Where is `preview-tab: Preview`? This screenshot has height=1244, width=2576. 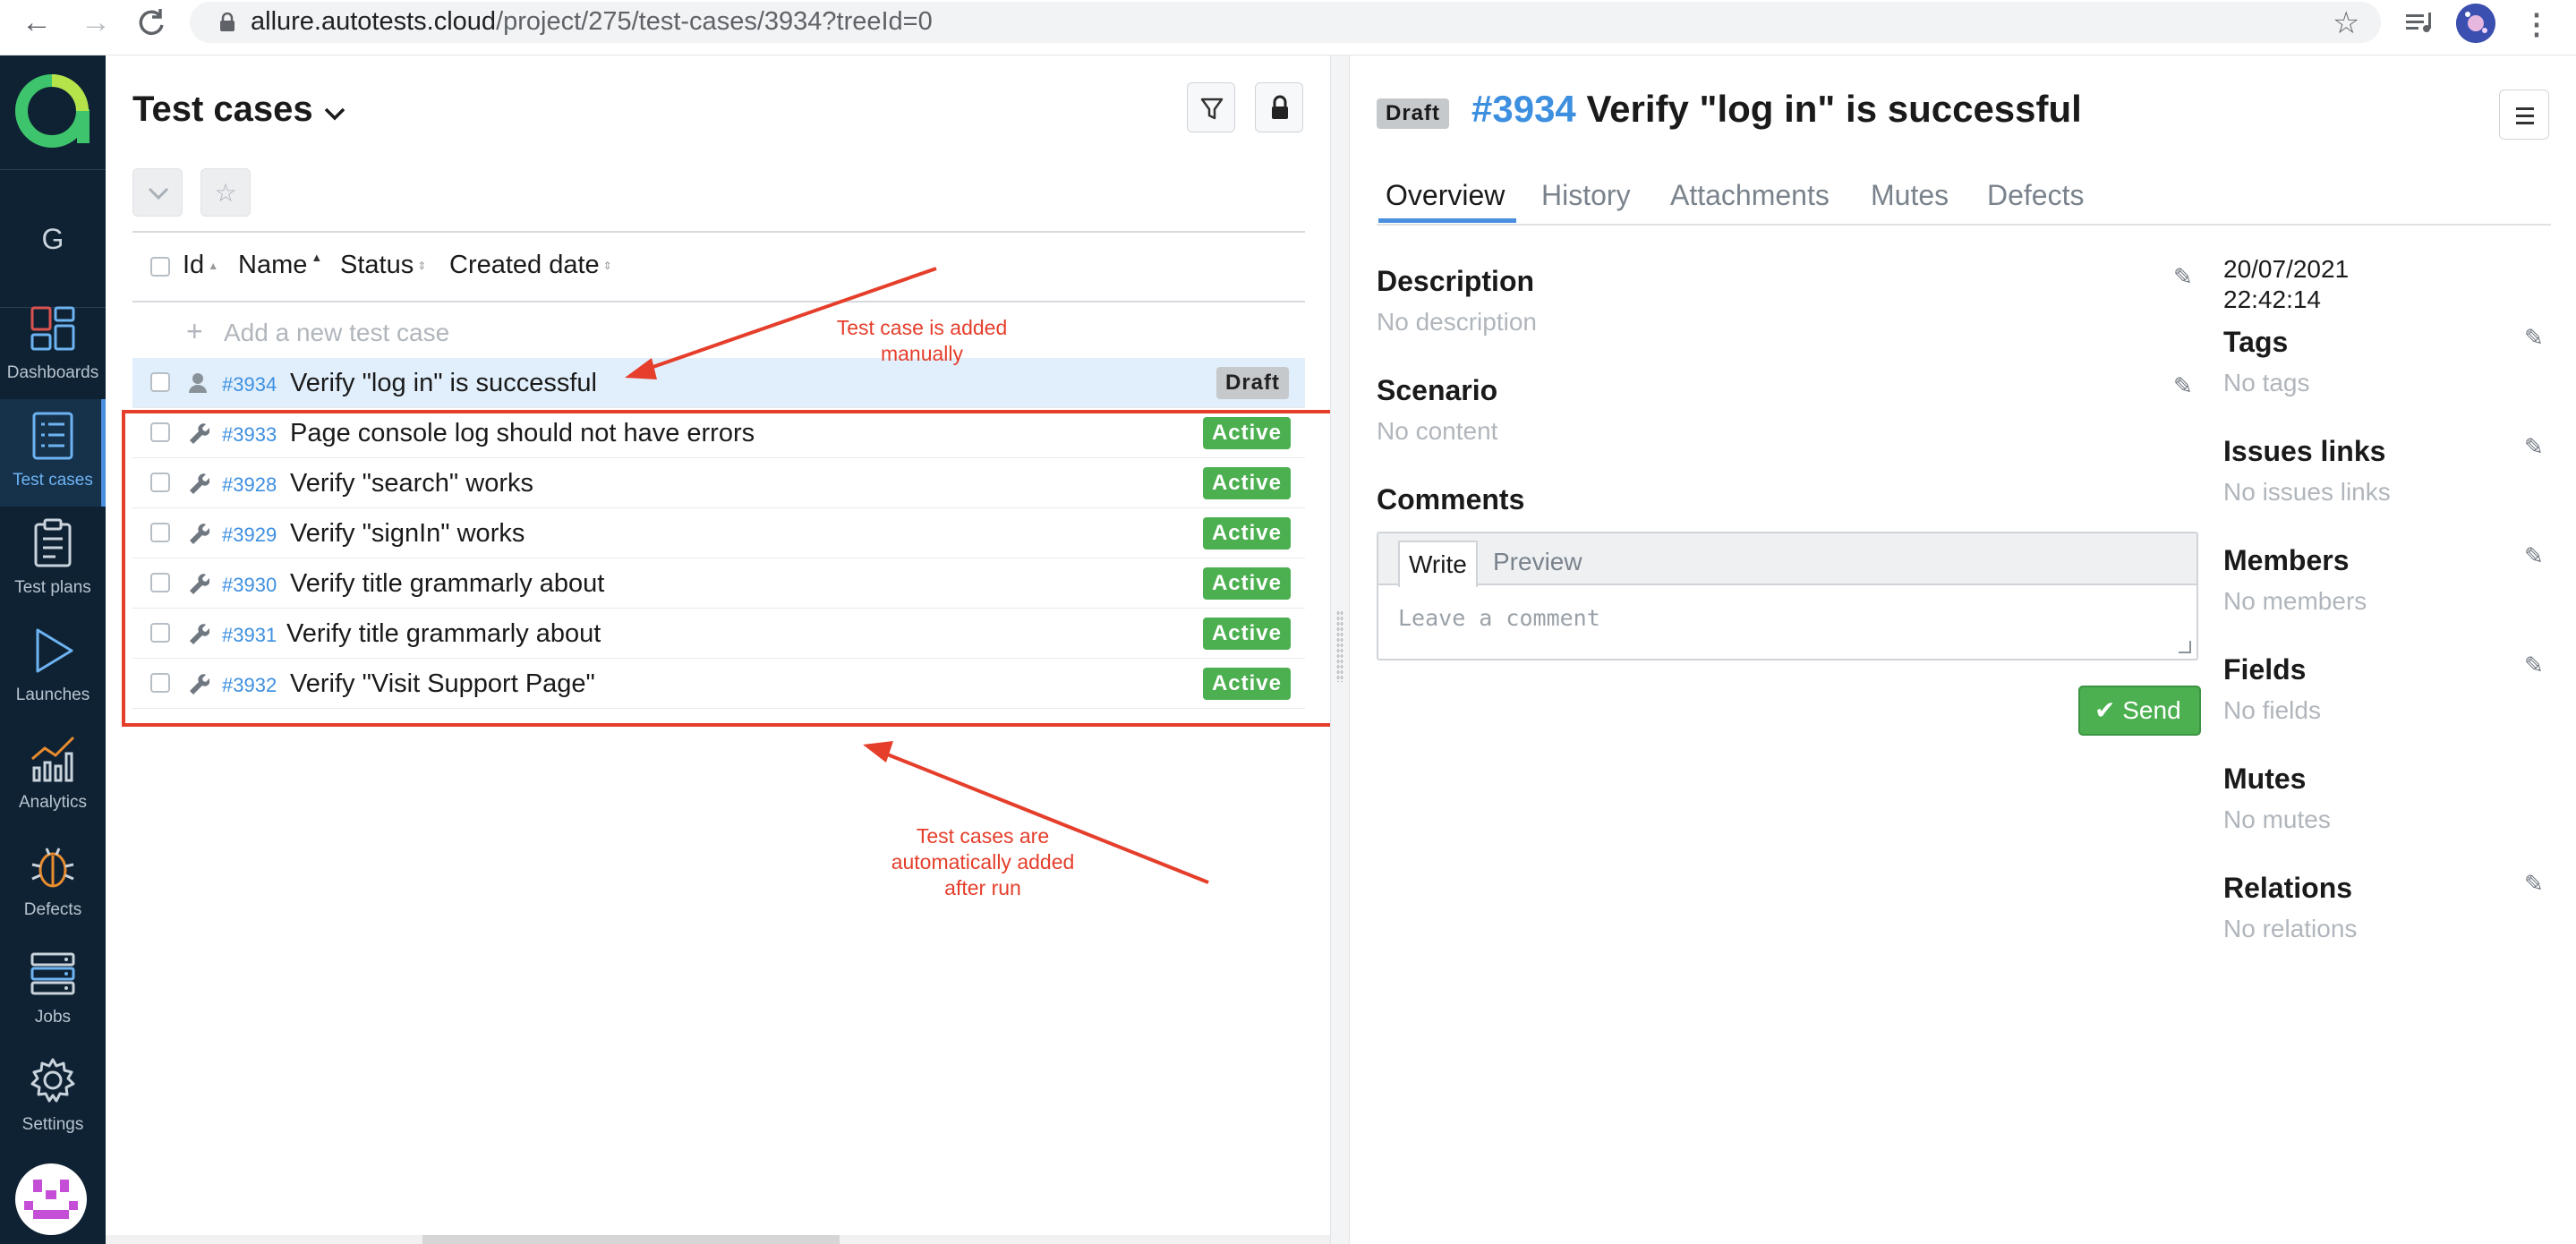
preview-tab: Preview is located at coordinates (1537, 562).